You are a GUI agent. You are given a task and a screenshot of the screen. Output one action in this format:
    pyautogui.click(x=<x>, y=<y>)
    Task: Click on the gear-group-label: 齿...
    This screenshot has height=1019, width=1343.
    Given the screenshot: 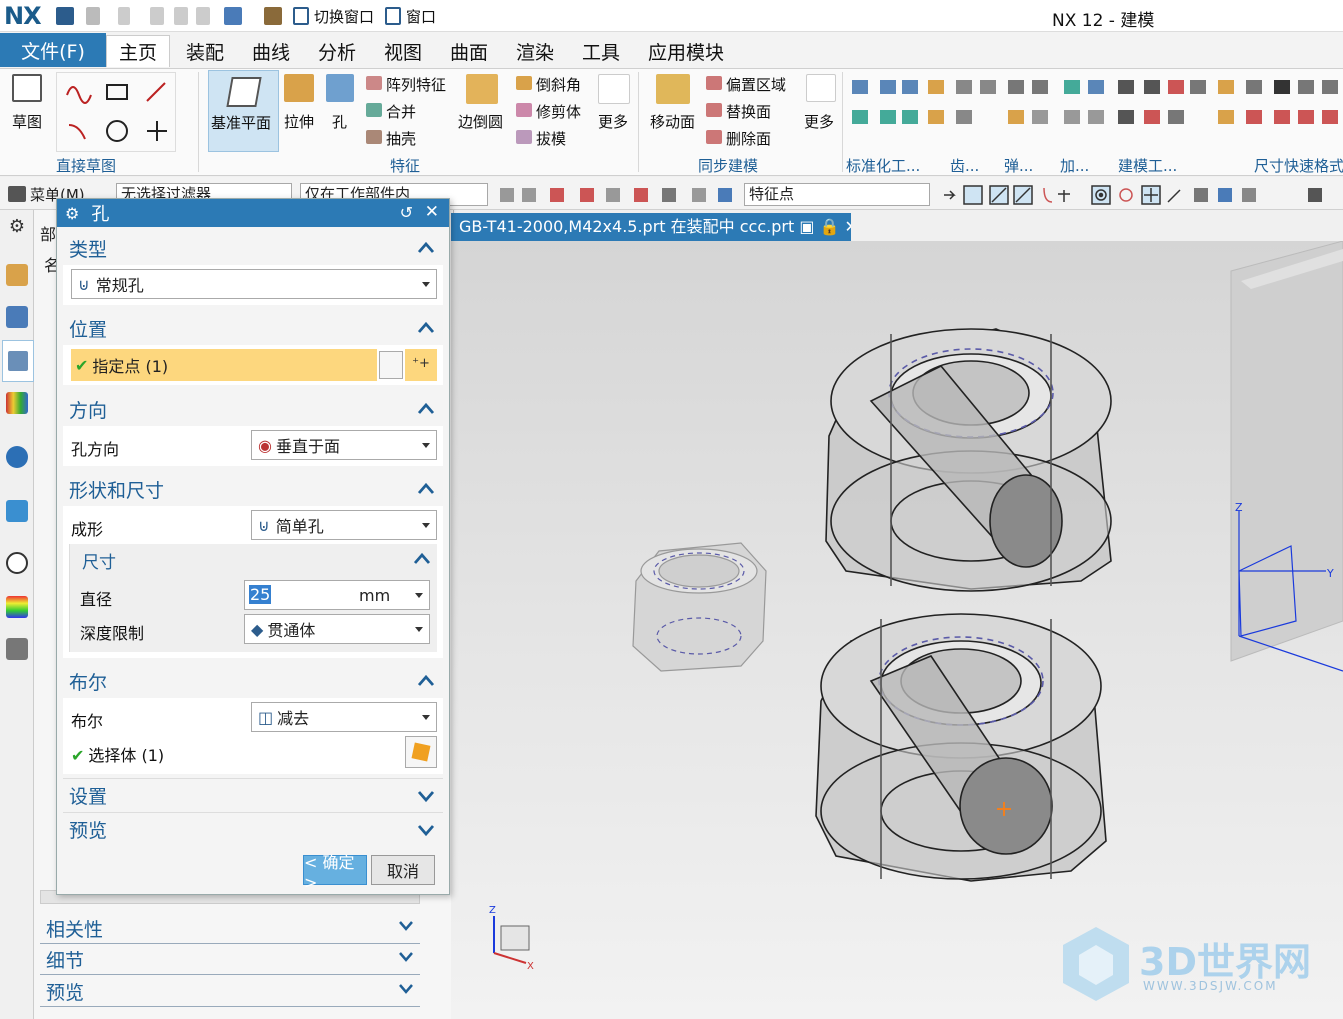 What is the action you would take?
    pyautogui.click(x=964, y=165)
    